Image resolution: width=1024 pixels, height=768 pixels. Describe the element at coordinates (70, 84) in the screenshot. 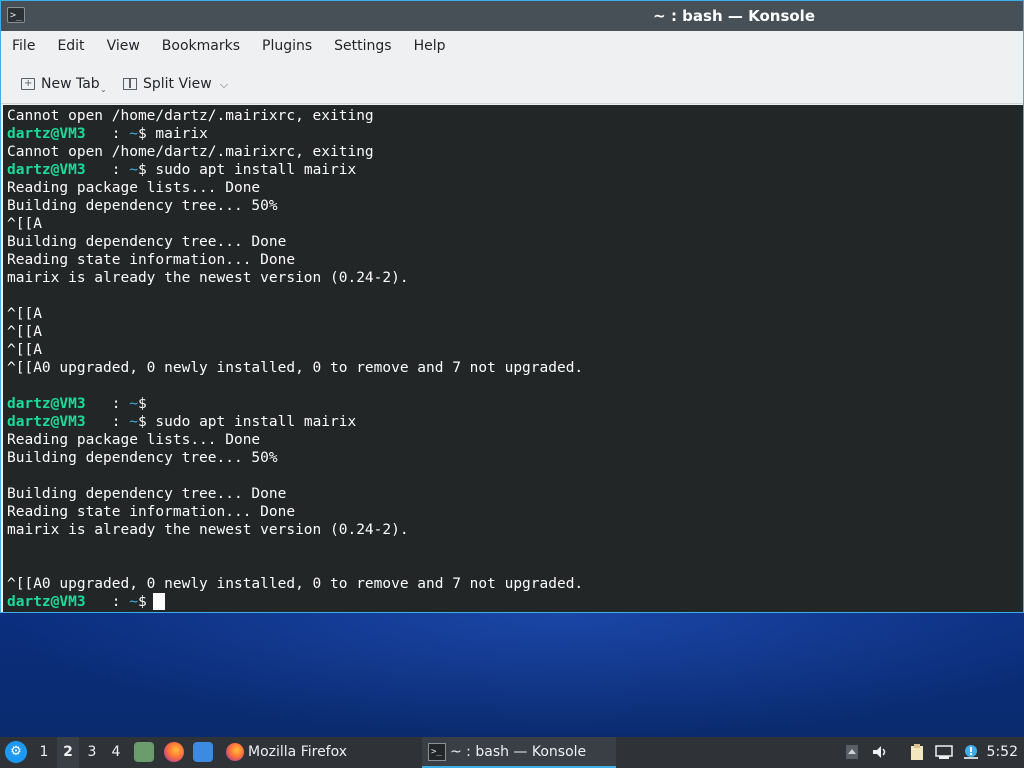

I see `new-tab-label: New Tab` at that location.